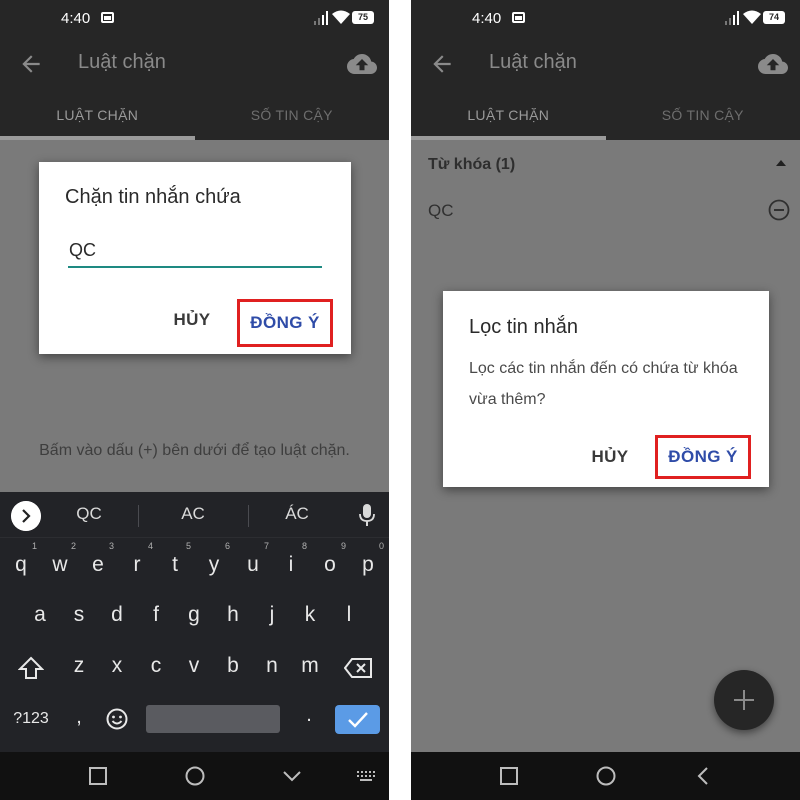  Describe the element at coordinates (349, 616) in the screenshot. I see `key-l: l` at that location.